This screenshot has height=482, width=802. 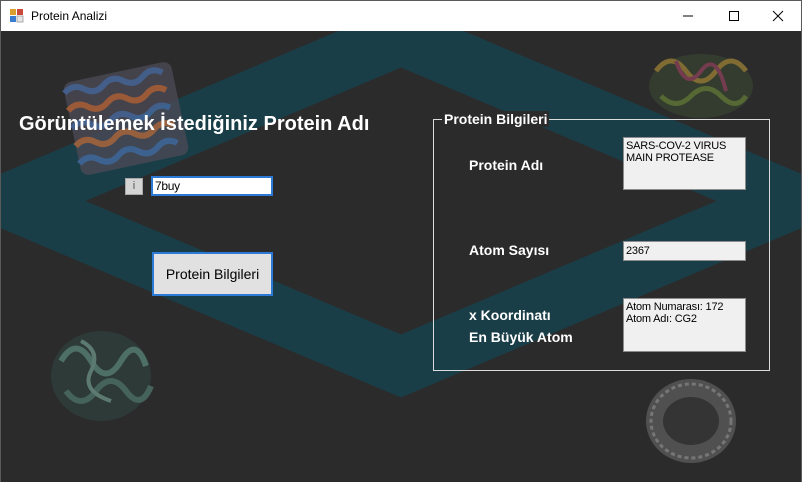 I want to click on protein-name-field: SARS-COV-2 VIRUS MAIN PROTEASE, so click(x=684, y=163).